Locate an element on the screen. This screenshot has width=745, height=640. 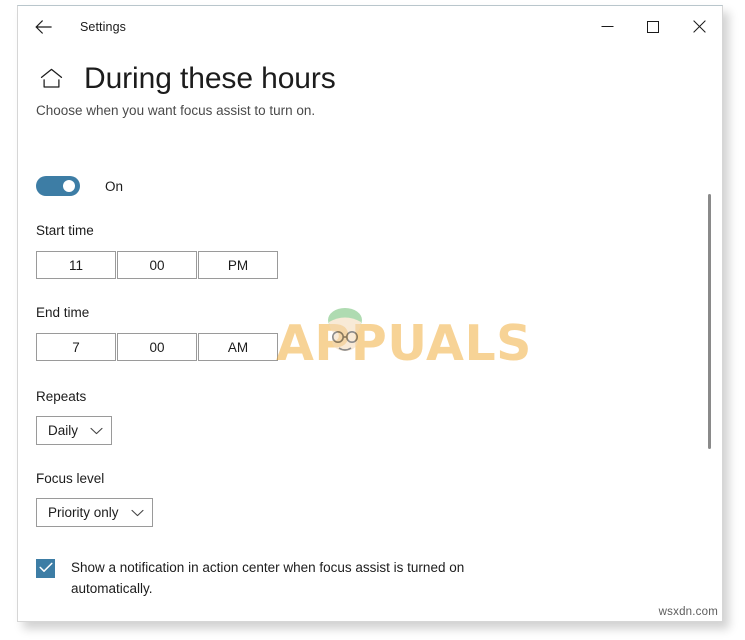
wsxdn-watermark: wsxdn.com is located at coordinates (688, 612).